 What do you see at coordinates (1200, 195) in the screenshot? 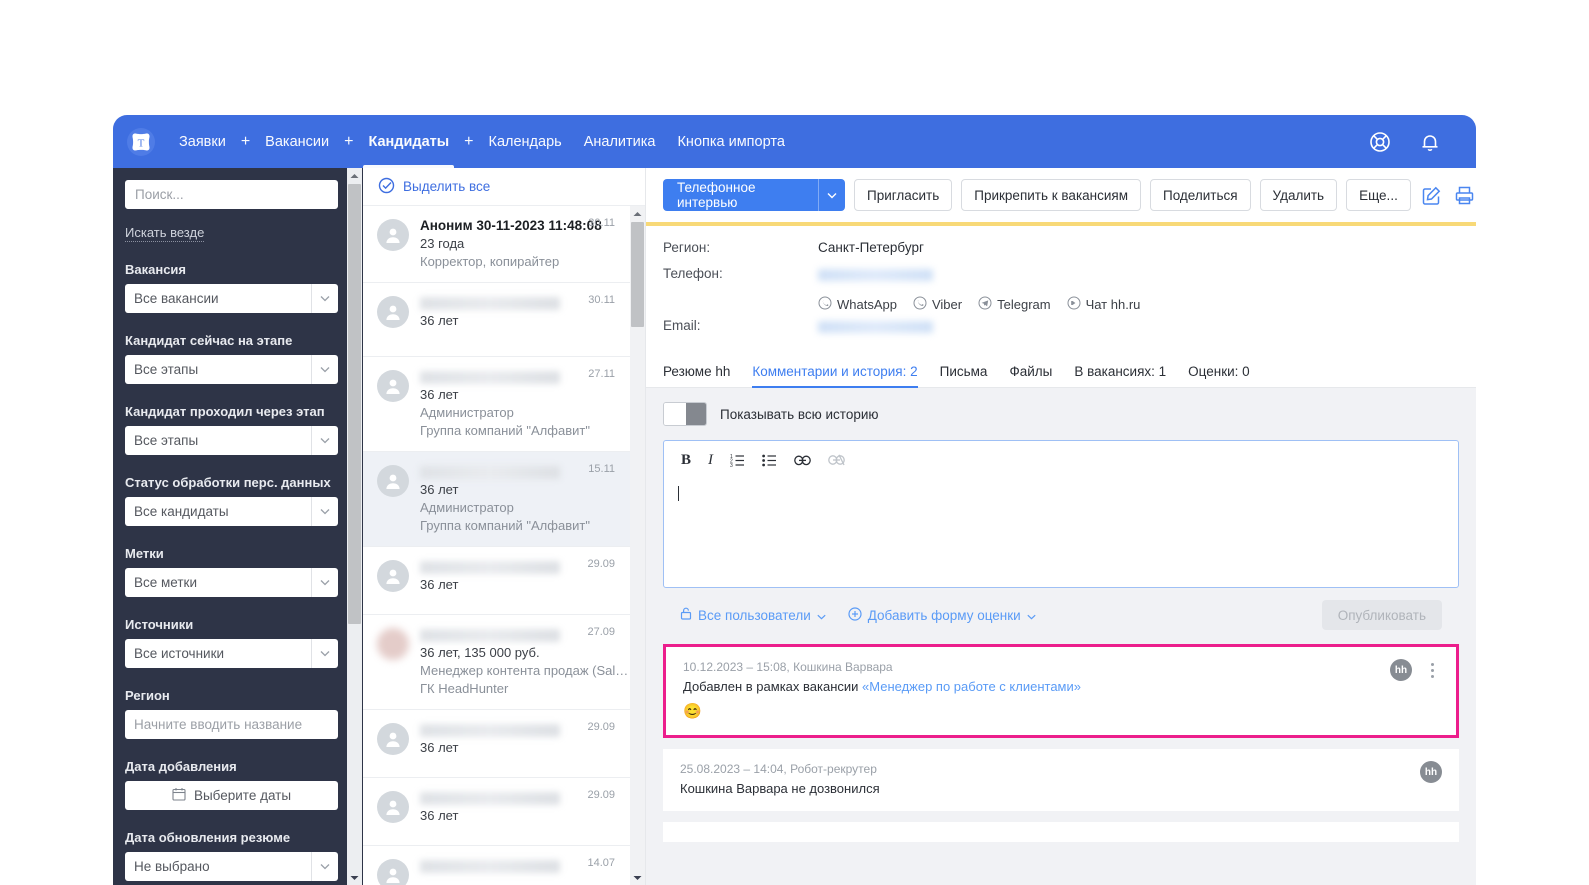
I see `share-button: Поделиться` at bounding box center [1200, 195].